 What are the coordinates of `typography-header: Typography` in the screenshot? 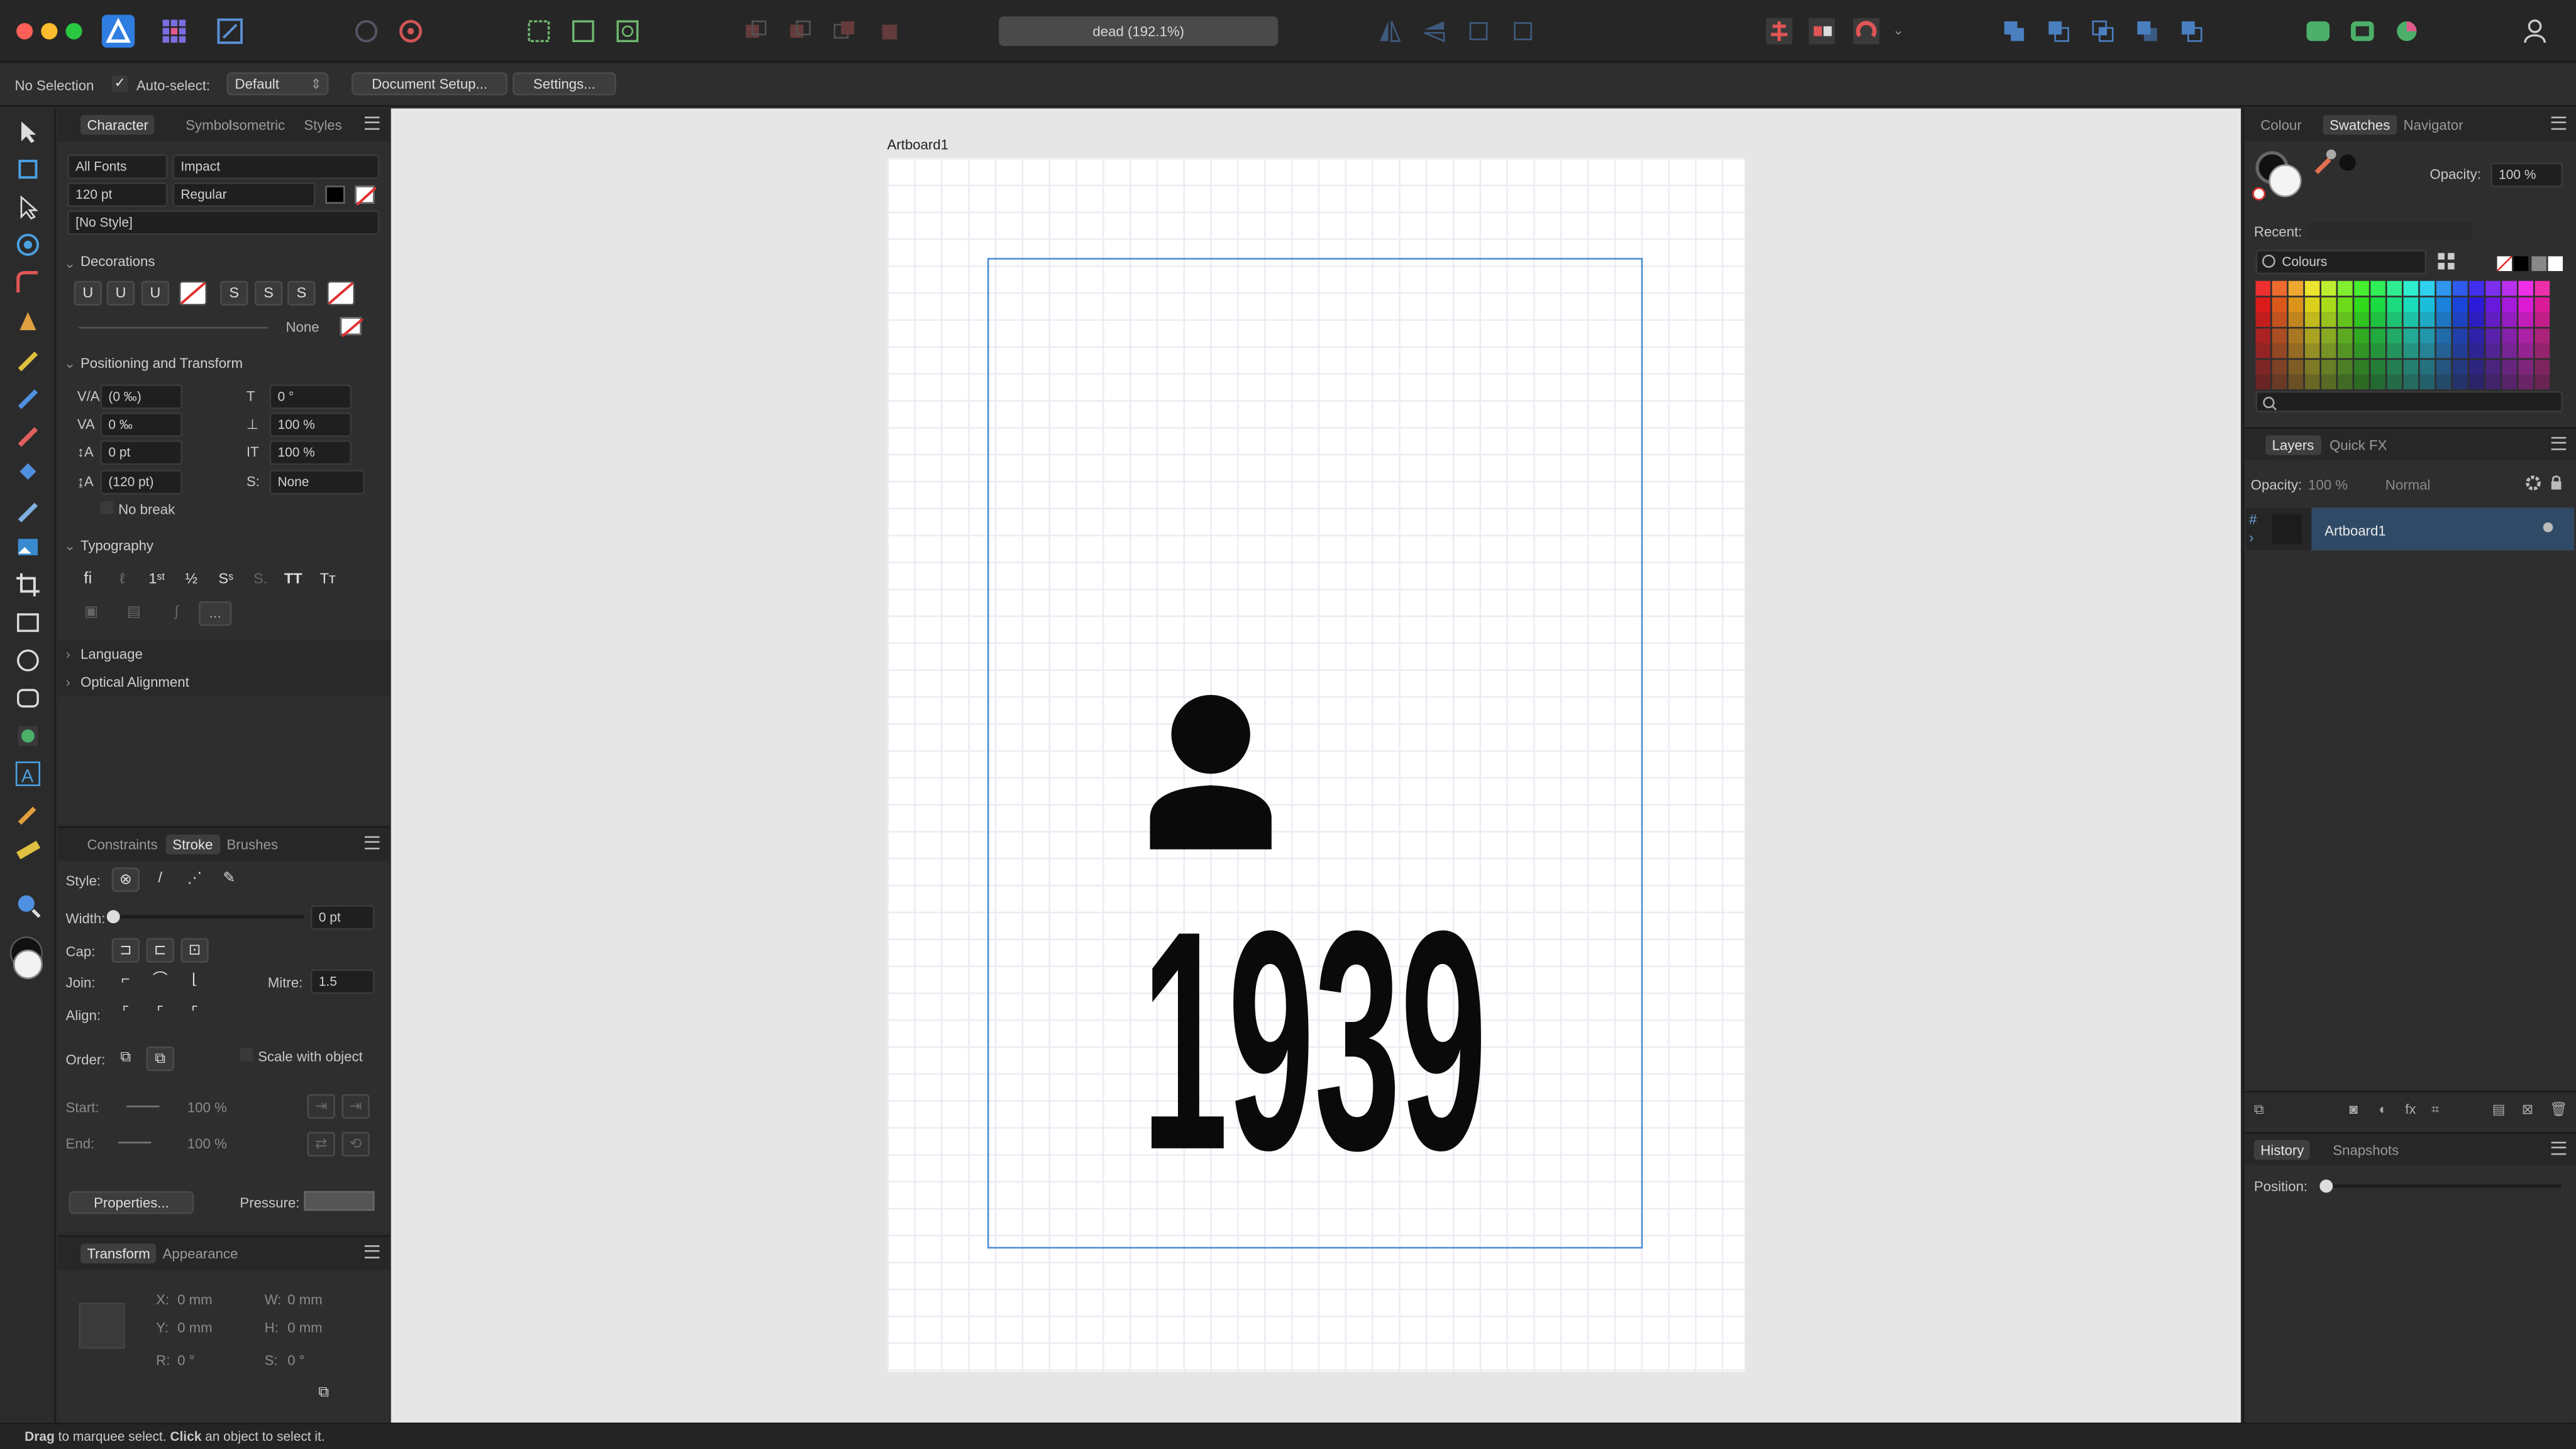 It's located at (116, 545).